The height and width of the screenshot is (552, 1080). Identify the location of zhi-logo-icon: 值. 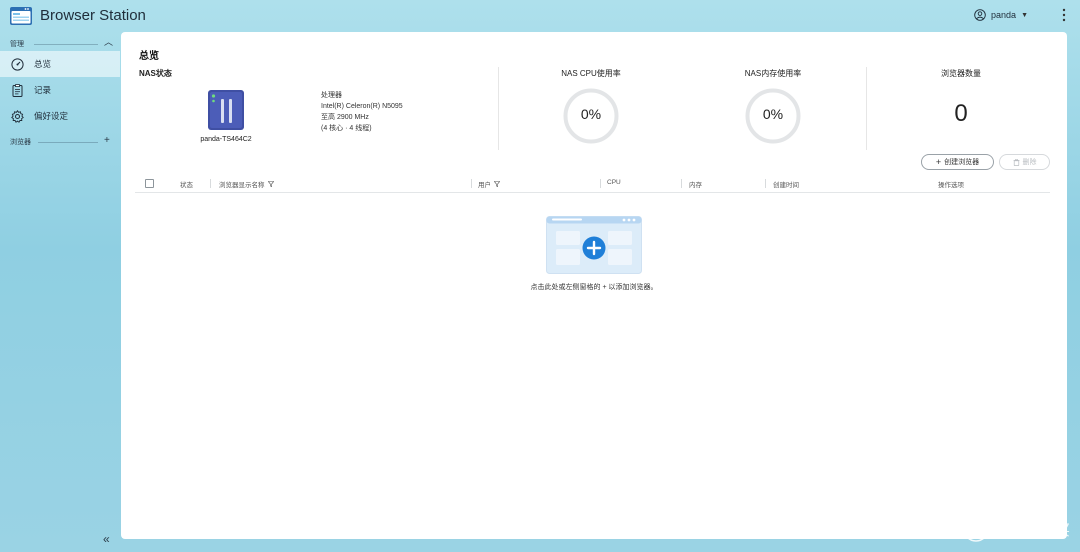
(976, 529).